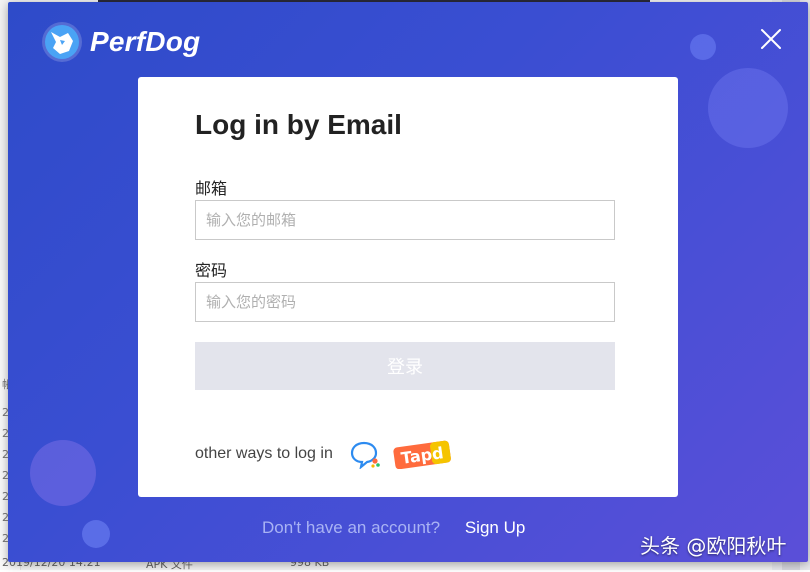  Describe the element at coordinates (264, 453) in the screenshot. I see `other-ways-label: other ways to log in` at that location.